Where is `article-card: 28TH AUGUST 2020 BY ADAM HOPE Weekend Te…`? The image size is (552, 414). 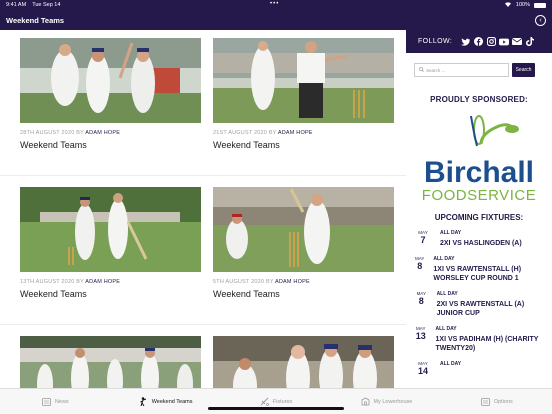 article-card: 28TH AUGUST 2020 BY ADAM HOPE Weekend Te… is located at coordinates (110, 94).